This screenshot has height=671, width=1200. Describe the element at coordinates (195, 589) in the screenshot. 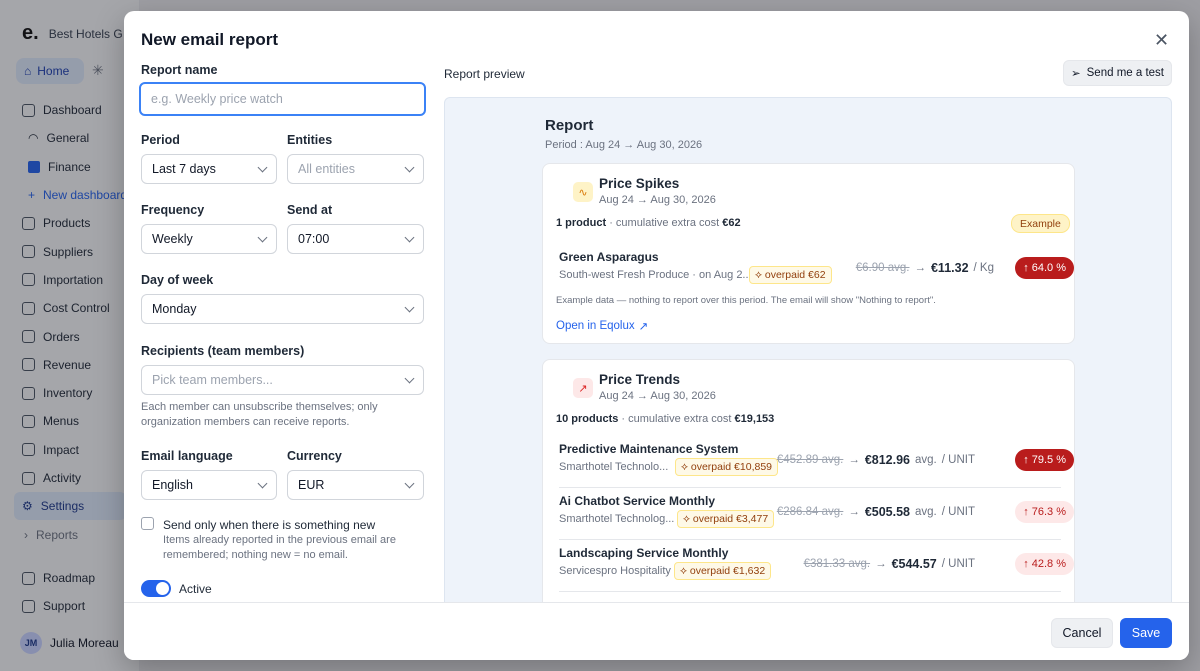

I see `active-label: Active` at that location.